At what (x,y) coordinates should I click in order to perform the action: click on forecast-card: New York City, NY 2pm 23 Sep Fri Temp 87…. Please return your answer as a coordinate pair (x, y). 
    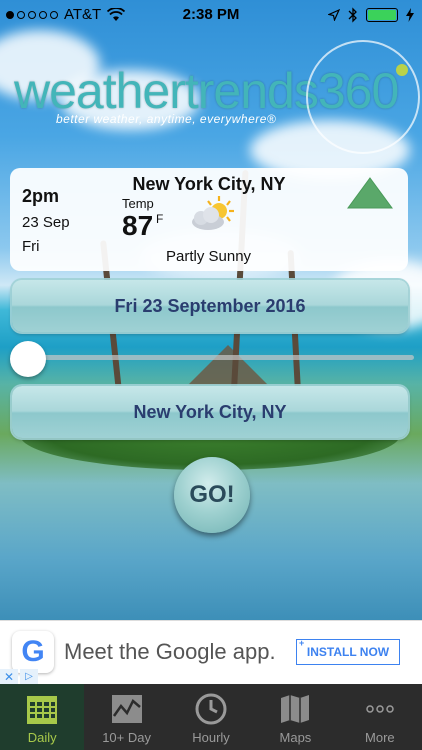
    Looking at the image, I should click on (209, 219).